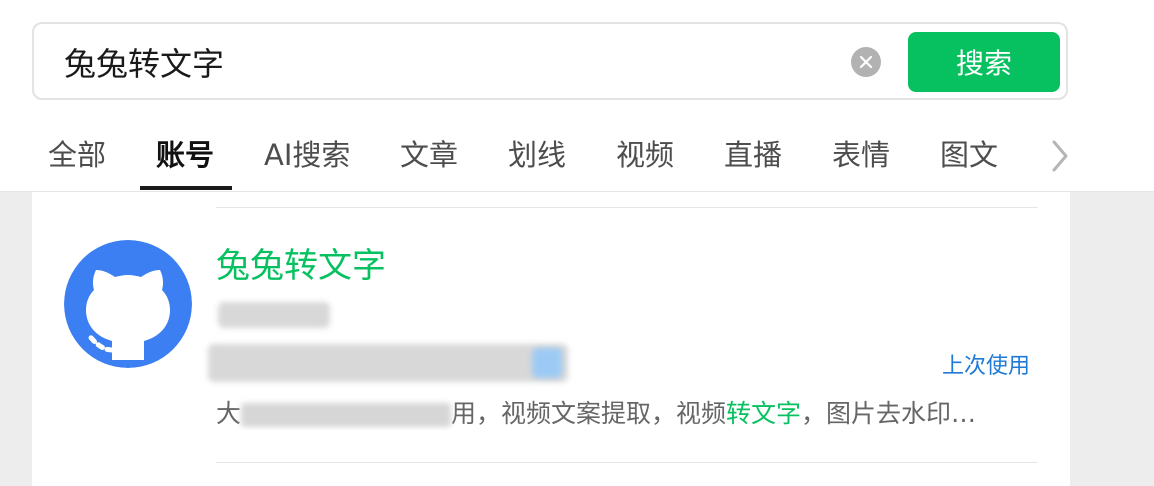  I want to click on search-input, so click(444, 62).